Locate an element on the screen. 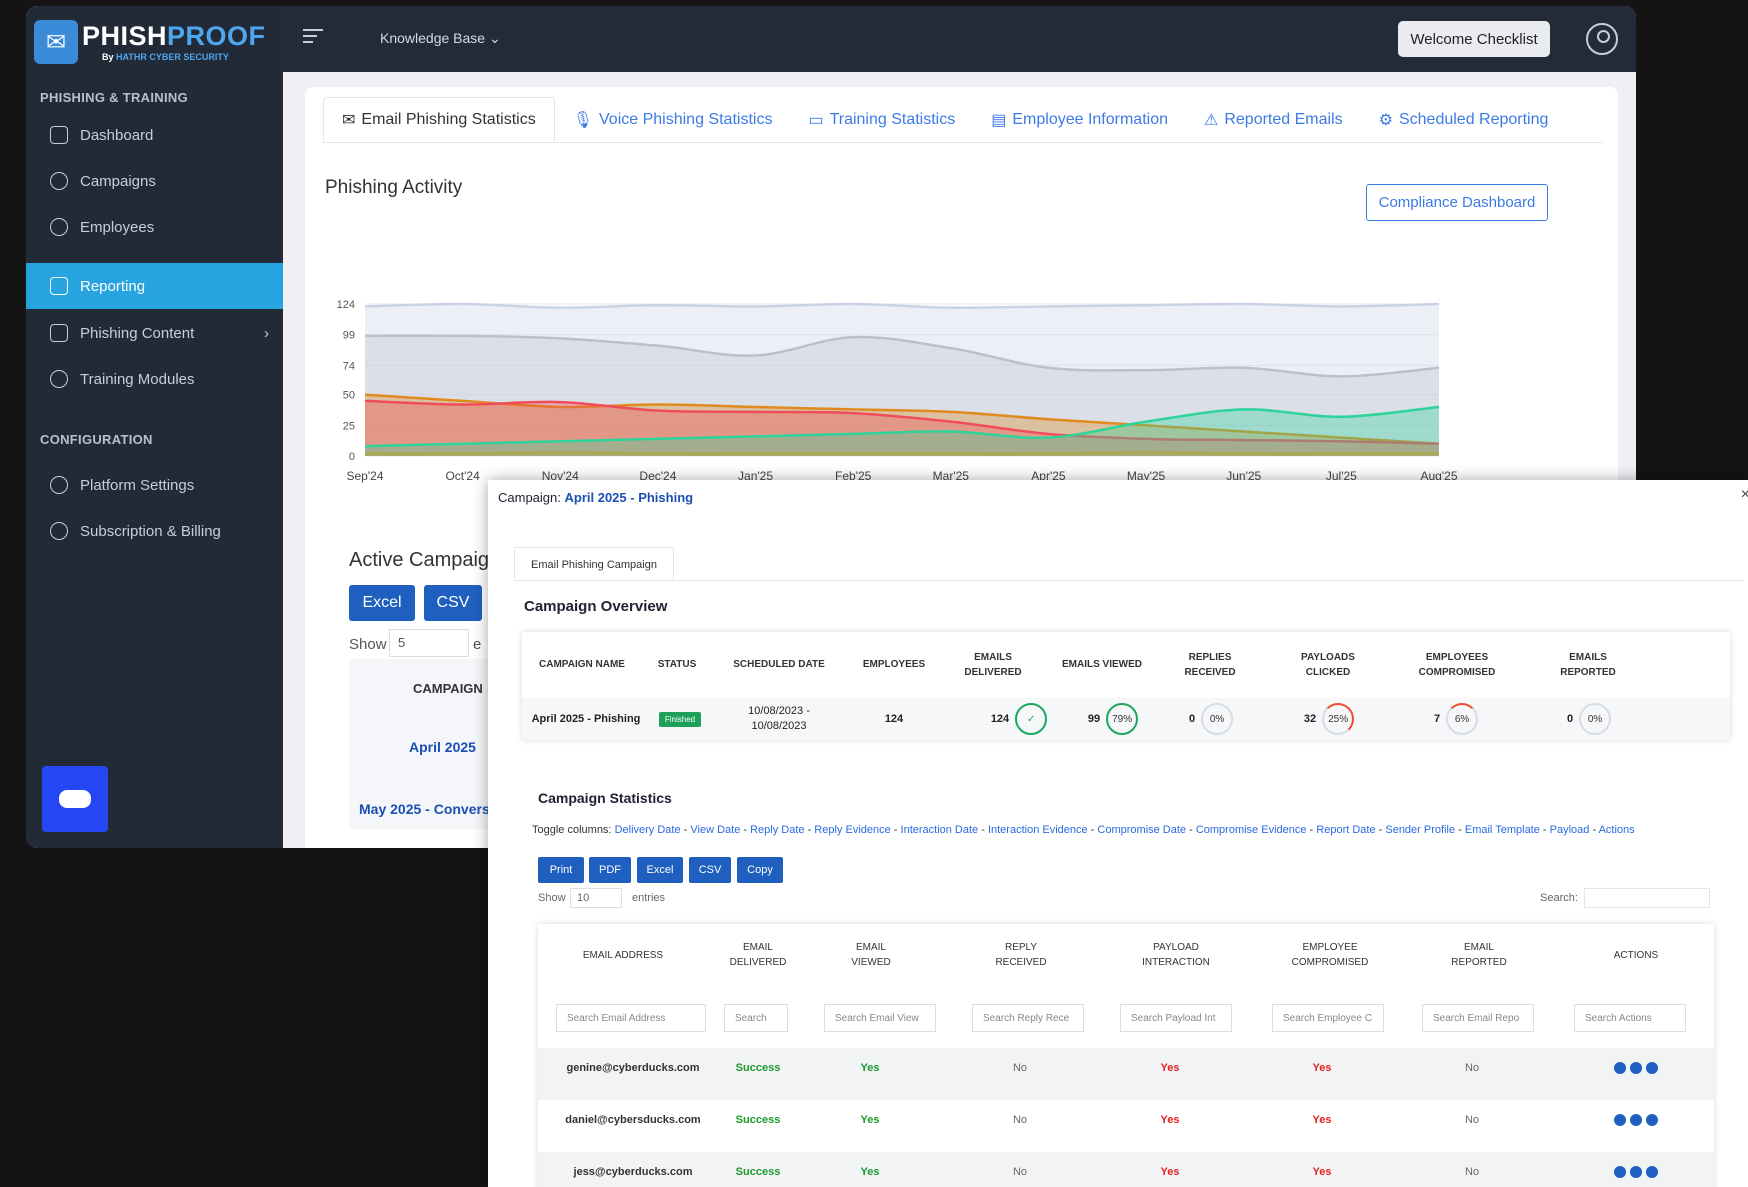 The width and height of the screenshot is (1748, 1187). toggle-column-link: Report Date is located at coordinates (1345, 830).